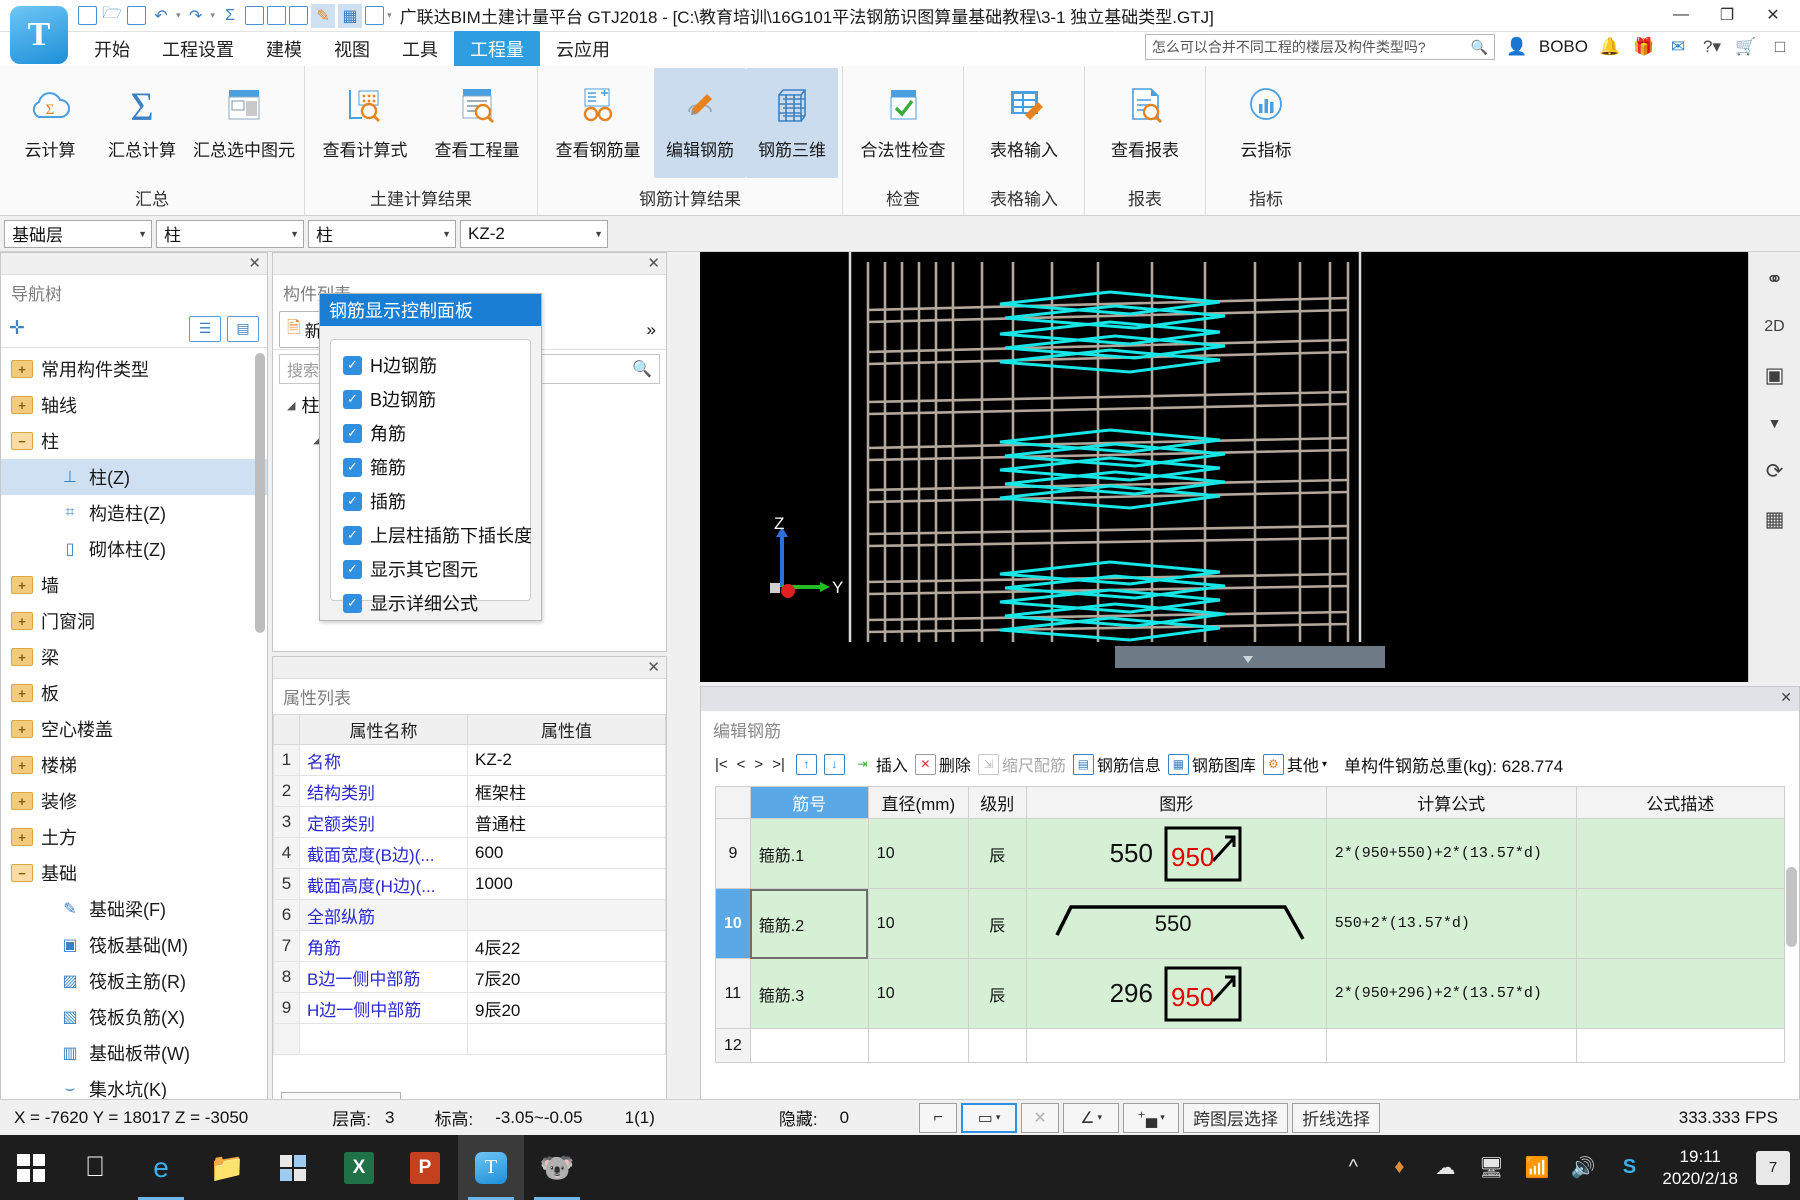 This screenshot has height=1200, width=1800. What do you see at coordinates (997, 802) in the screenshot?
I see `rebar-grade-header: 级别` at bounding box center [997, 802].